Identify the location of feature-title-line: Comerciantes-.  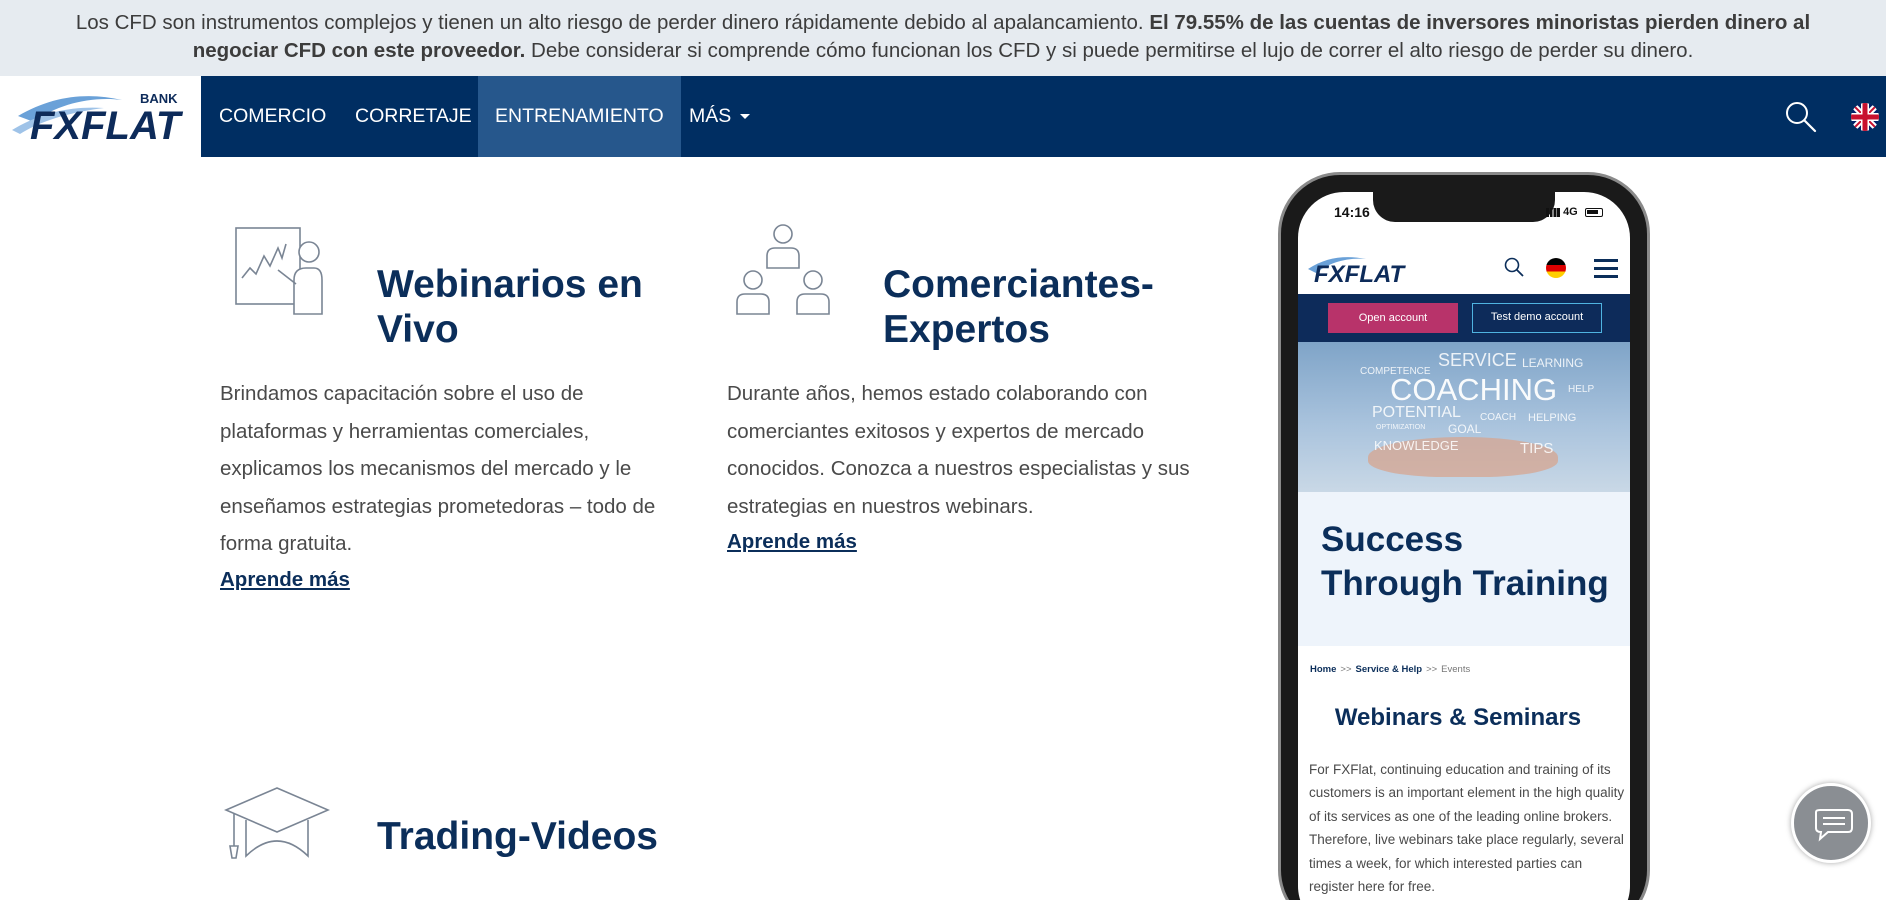
(1018, 284).